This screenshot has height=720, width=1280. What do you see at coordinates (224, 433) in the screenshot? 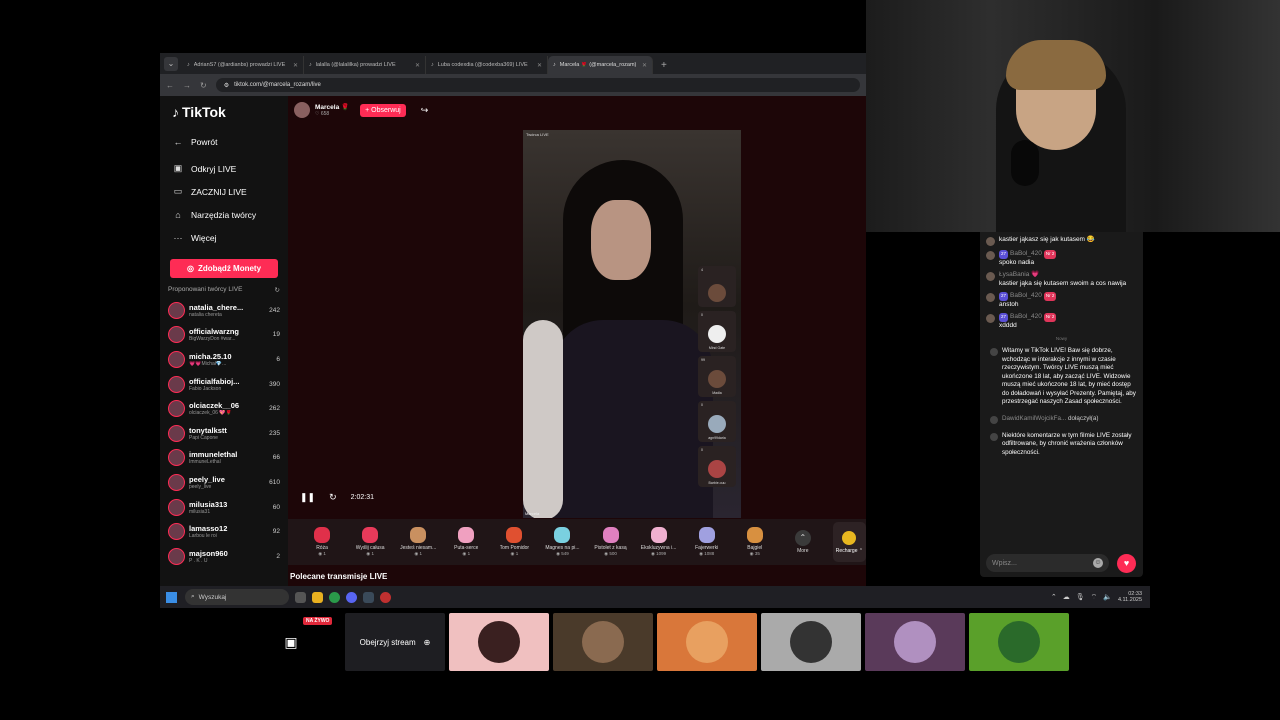
I see `creator-row: tonytalkstt Papi Capone 235` at bounding box center [224, 433].